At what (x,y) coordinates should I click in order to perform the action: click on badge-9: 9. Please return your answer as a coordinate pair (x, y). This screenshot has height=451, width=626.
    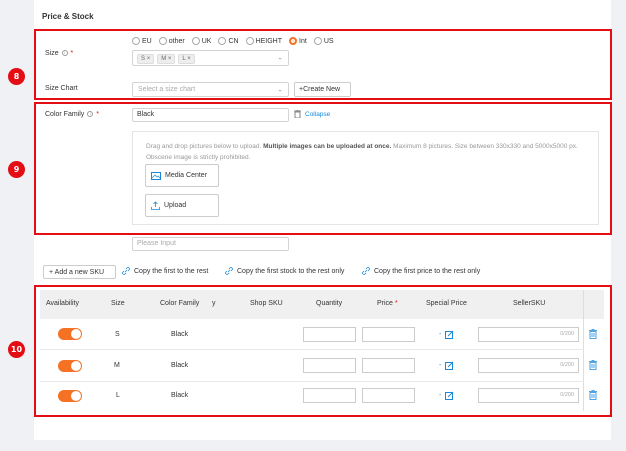
    Looking at the image, I should click on (16, 169).